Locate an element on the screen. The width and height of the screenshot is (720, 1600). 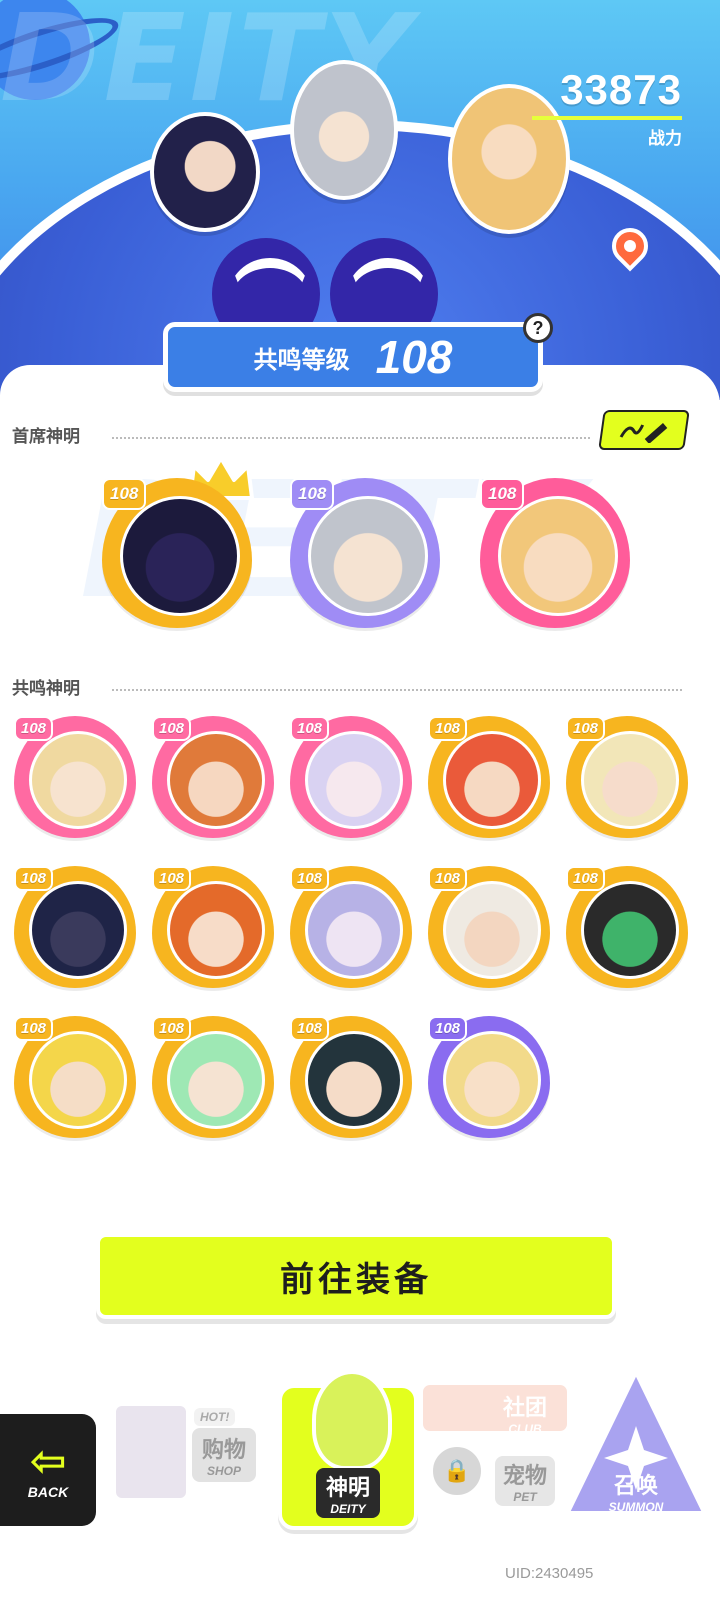
back-button: ⇦ BACK is located at coordinates (48, 1470).